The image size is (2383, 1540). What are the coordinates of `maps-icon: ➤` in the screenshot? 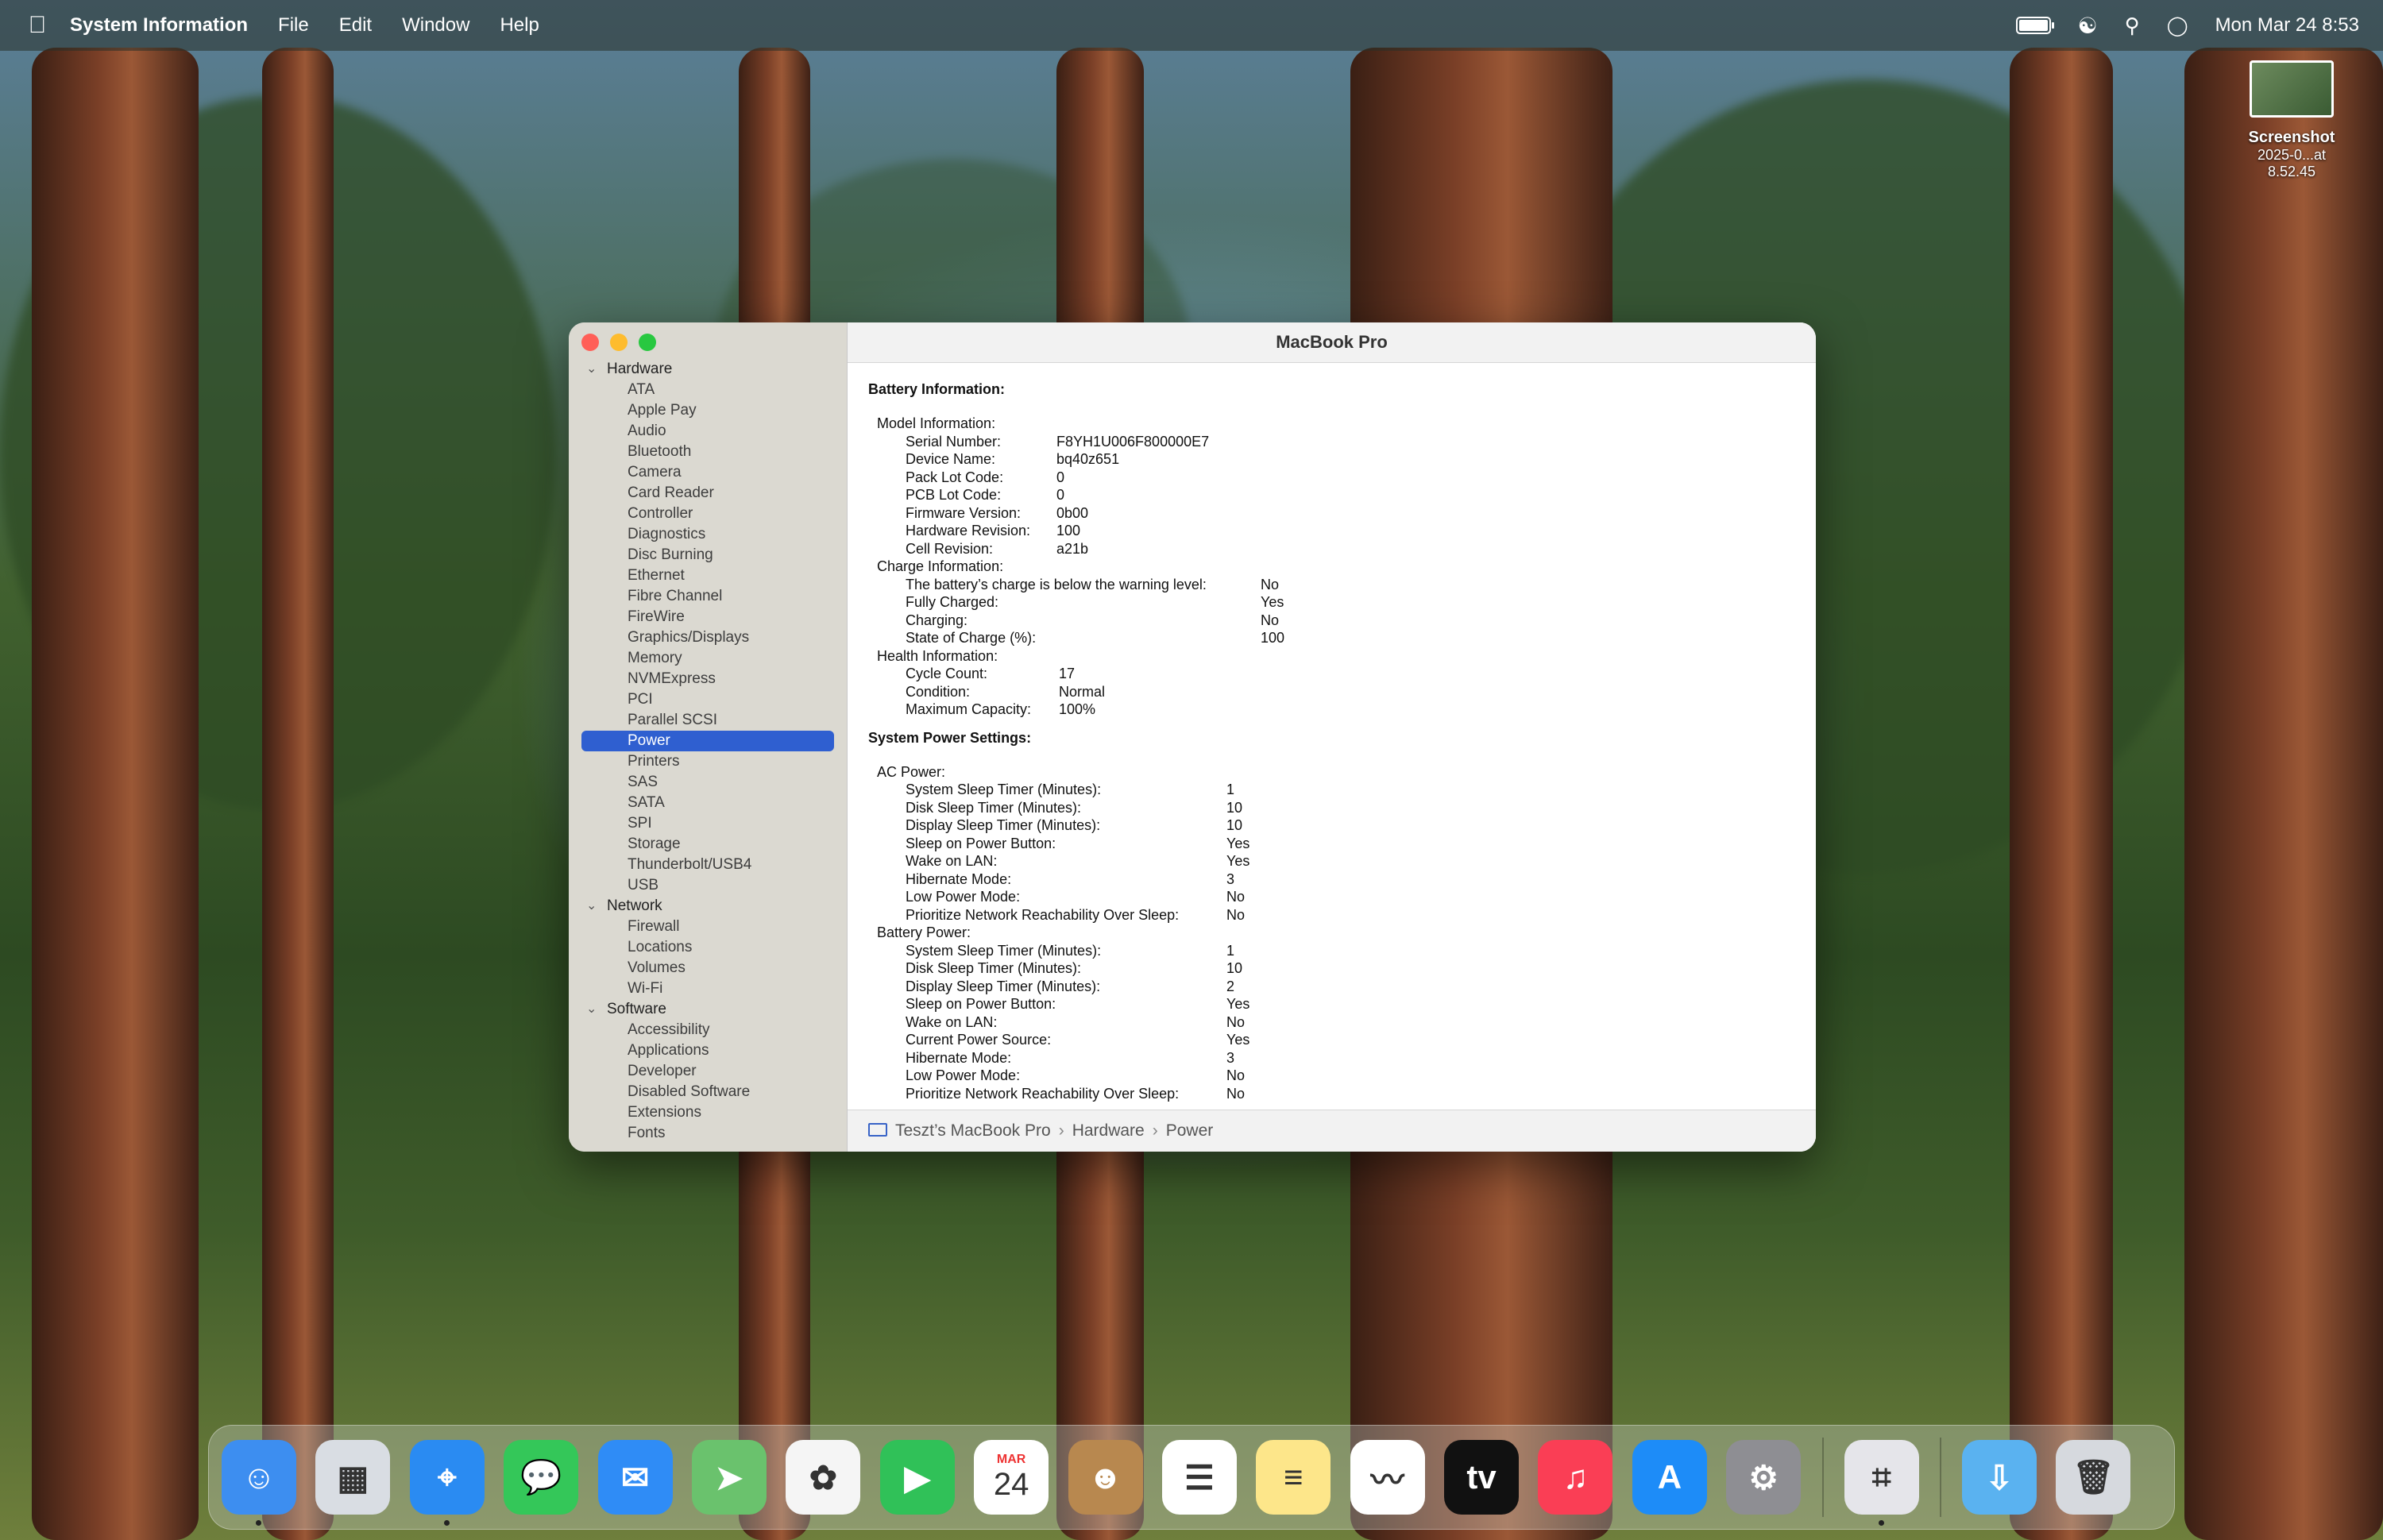 It's located at (729, 1477).